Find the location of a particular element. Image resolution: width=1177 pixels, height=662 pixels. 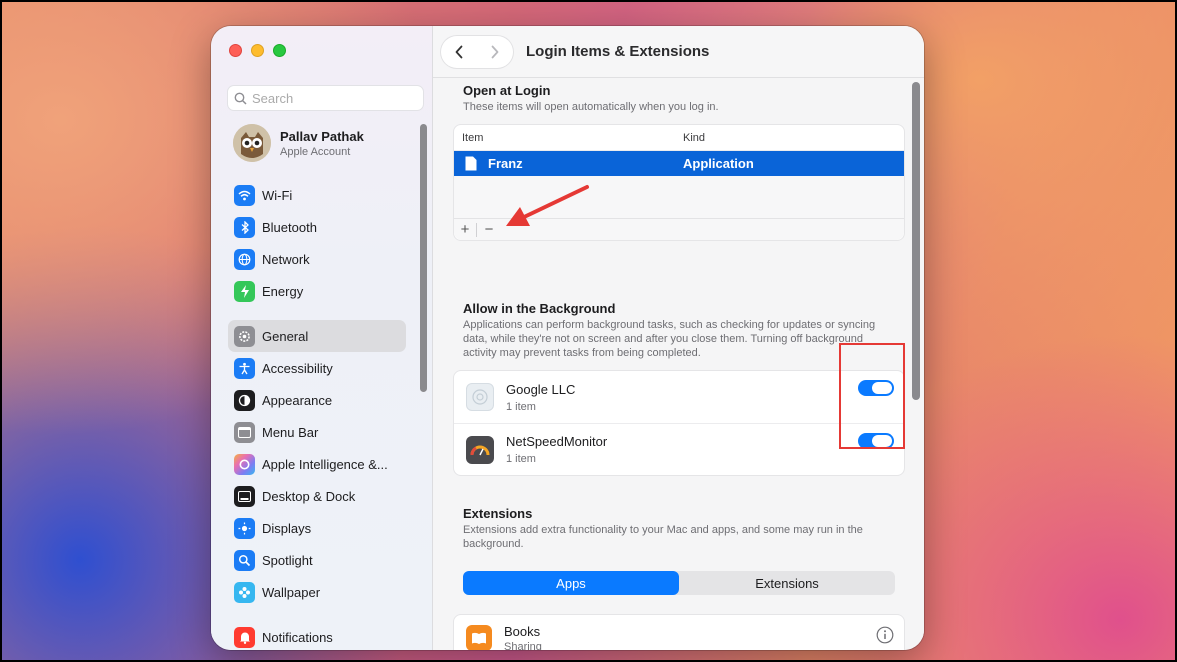

annotation-arrow is located at coordinates (547, 205).